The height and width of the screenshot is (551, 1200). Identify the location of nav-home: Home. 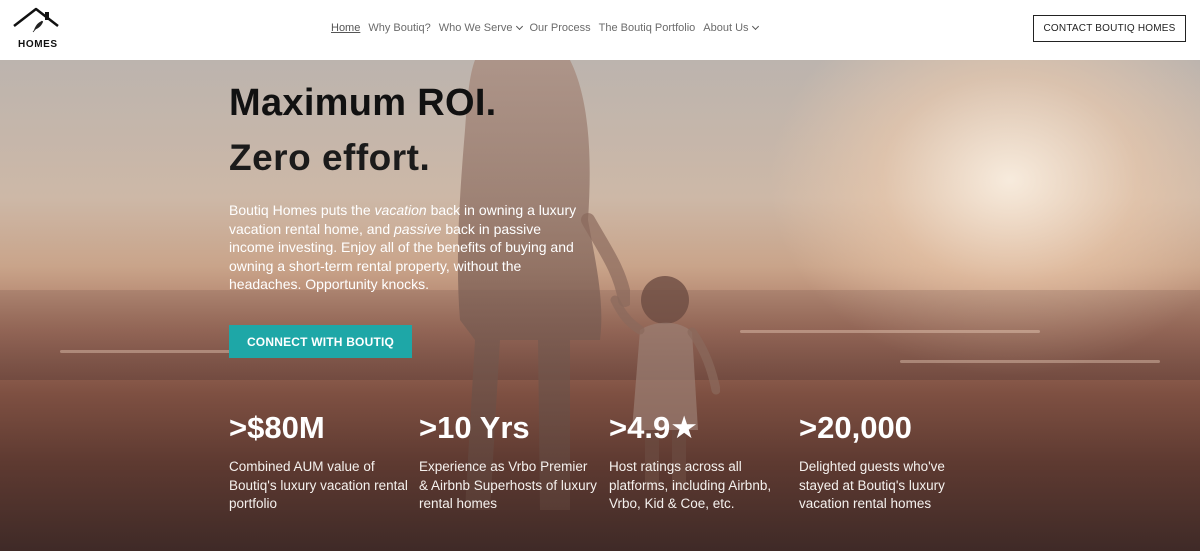
(345, 28).